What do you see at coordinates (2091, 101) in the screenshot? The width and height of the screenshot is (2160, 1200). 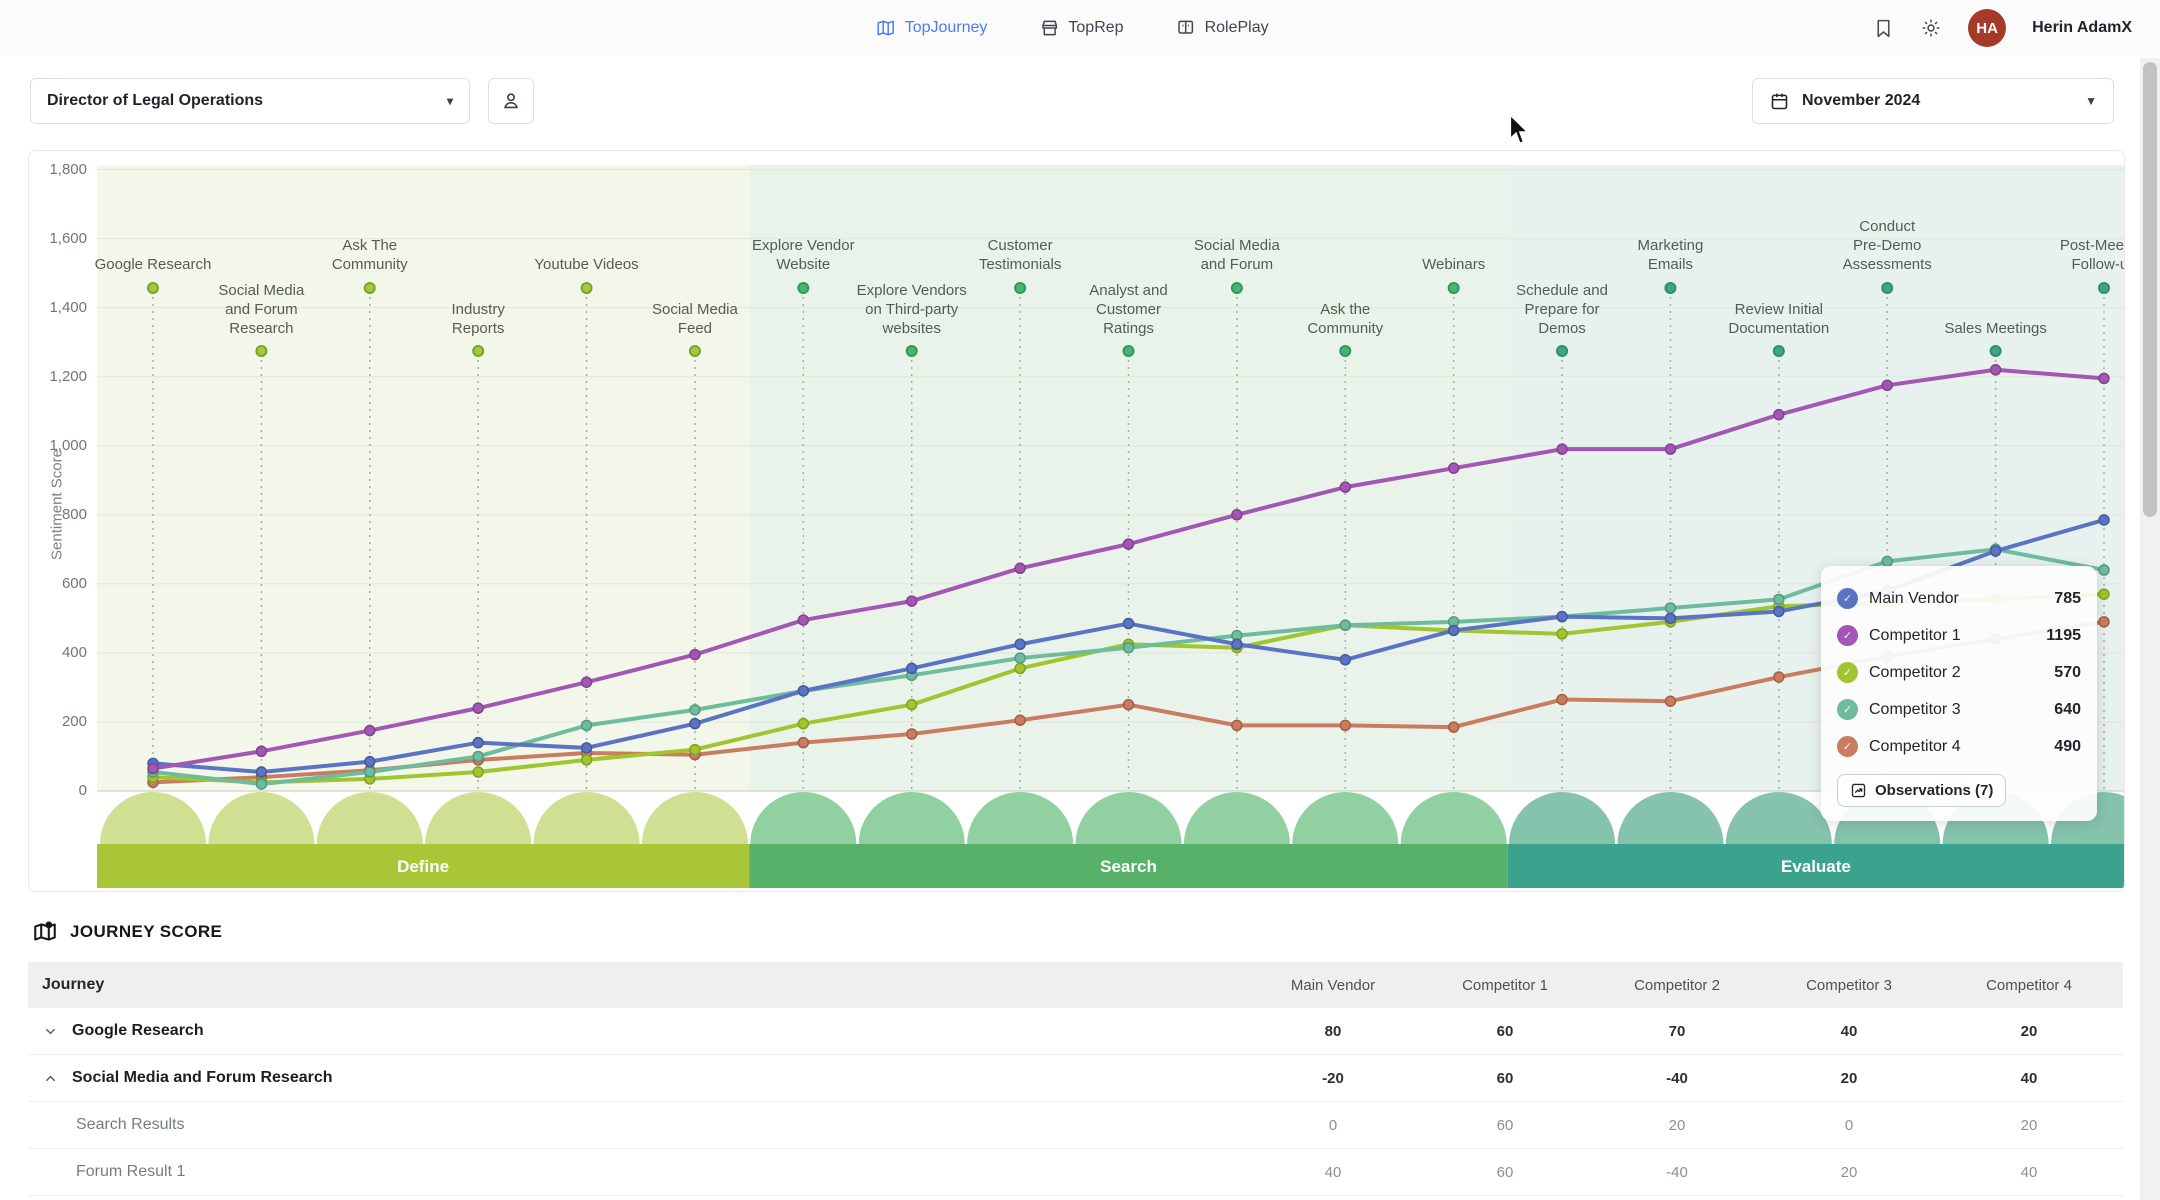 I see `chevron-down-icon: ▼` at bounding box center [2091, 101].